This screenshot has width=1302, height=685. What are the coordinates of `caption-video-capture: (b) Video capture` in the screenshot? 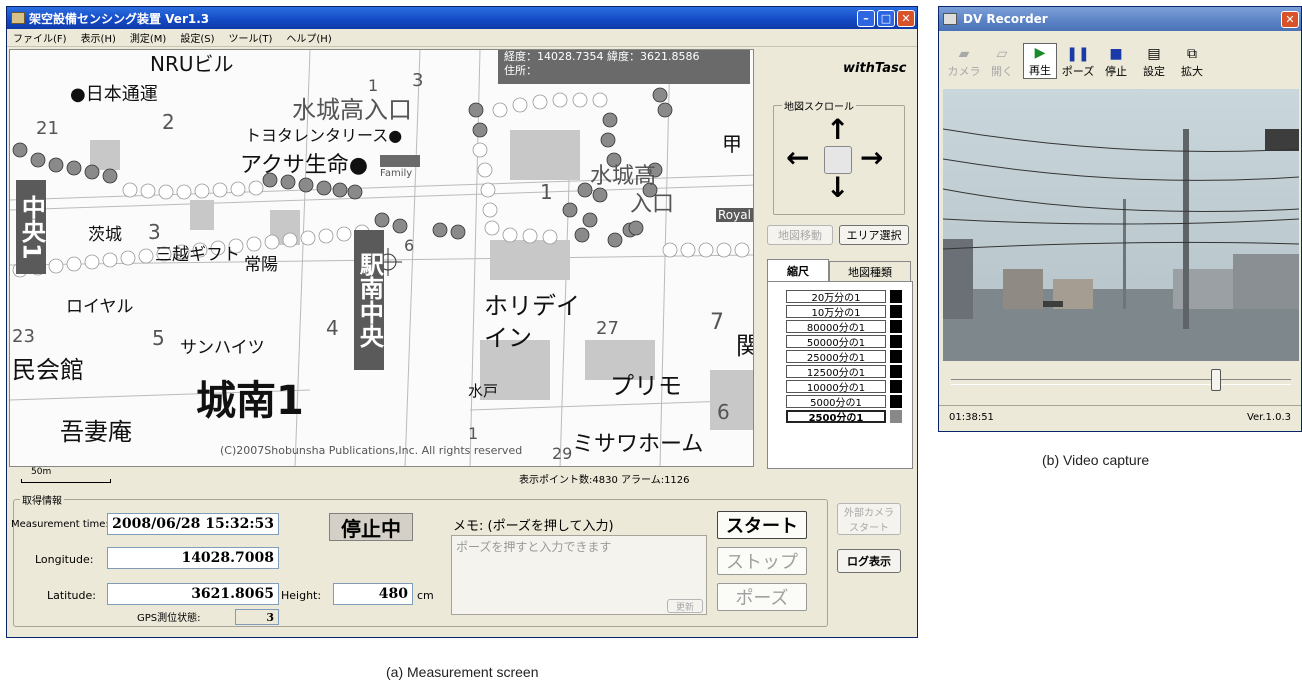 It's located at (1096, 460).